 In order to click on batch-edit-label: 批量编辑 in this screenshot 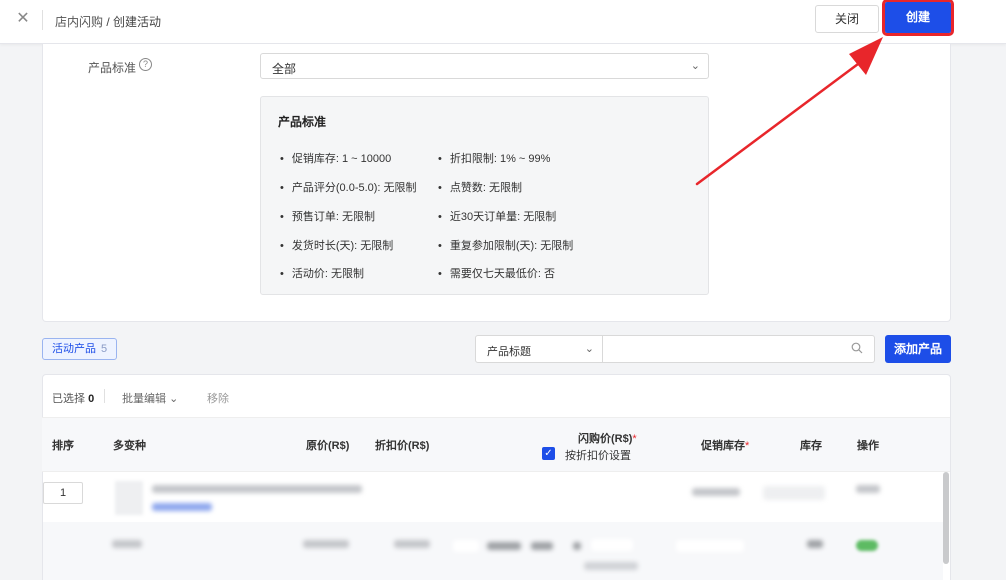, I will do `click(144, 399)`.